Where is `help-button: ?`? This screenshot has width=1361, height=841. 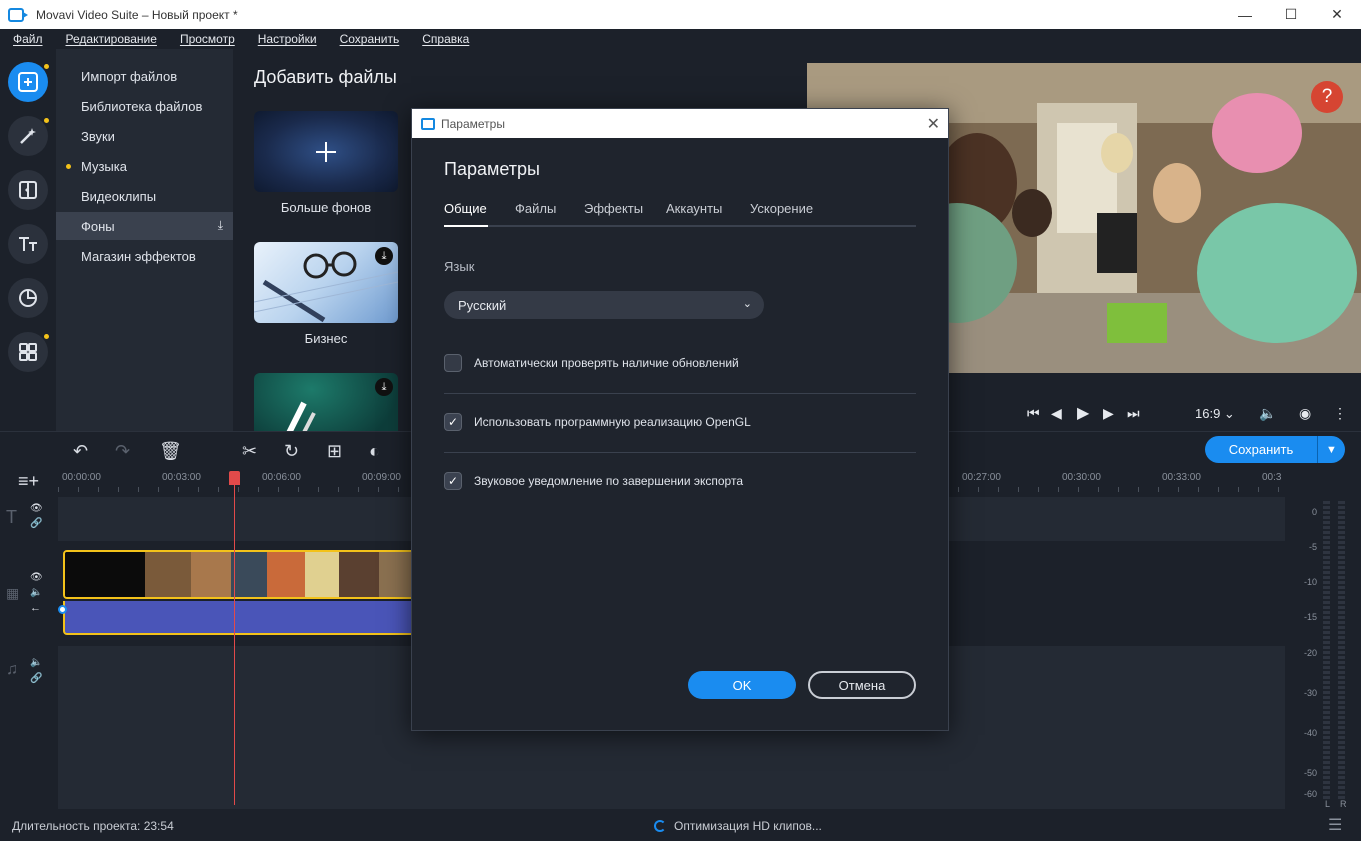 help-button: ? is located at coordinates (1327, 97).